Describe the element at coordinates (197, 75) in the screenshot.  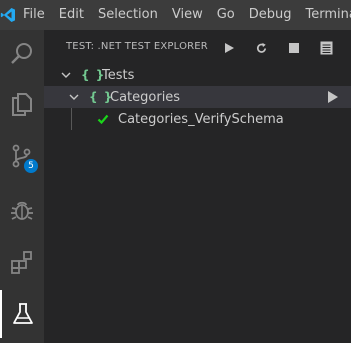
I see `tree-item-tests: { } Tests` at that location.